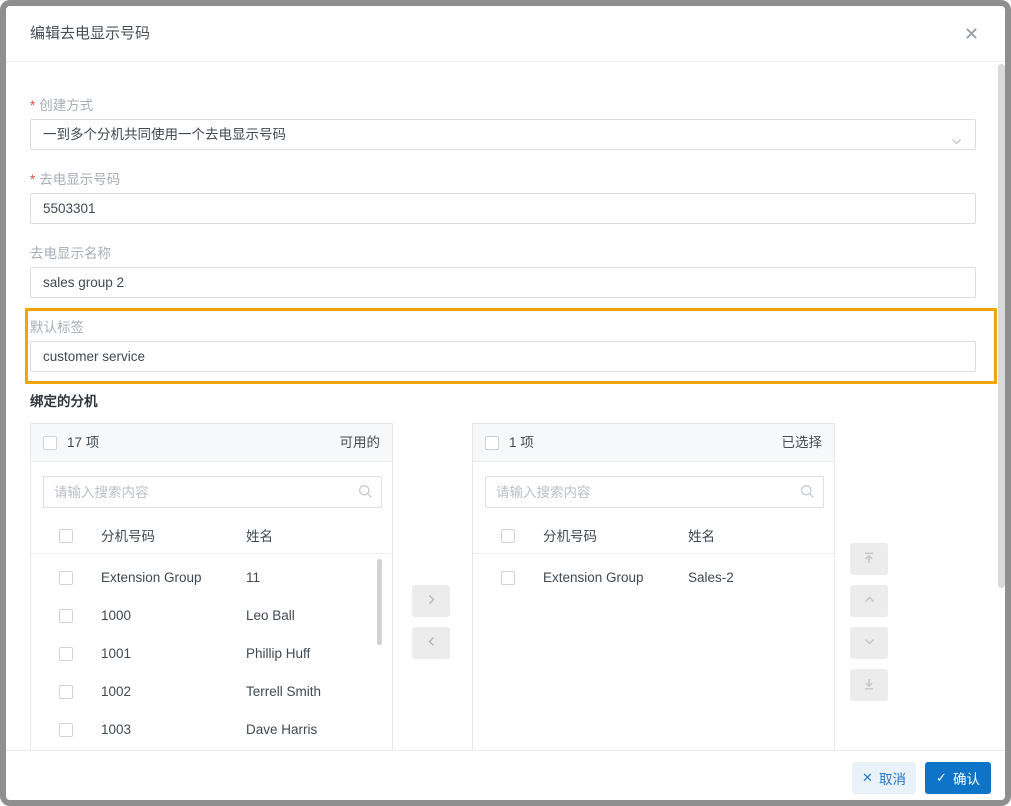  Describe the element at coordinates (379, 602) in the screenshot. I see `table-scrollbar` at that location.